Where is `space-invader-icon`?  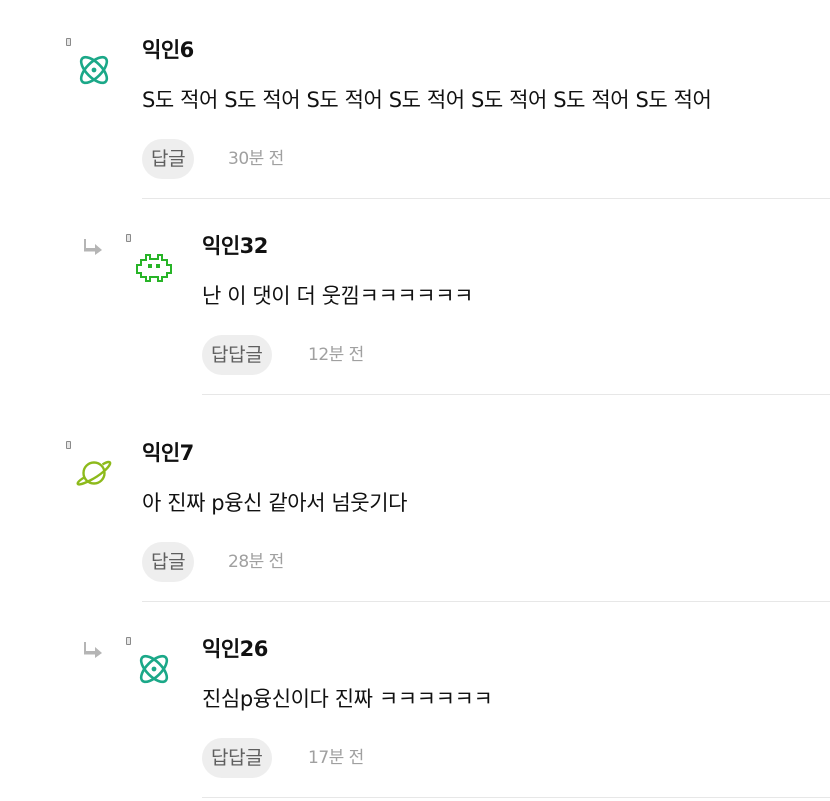 space-invader-icon is located at coordinates (154, 266).